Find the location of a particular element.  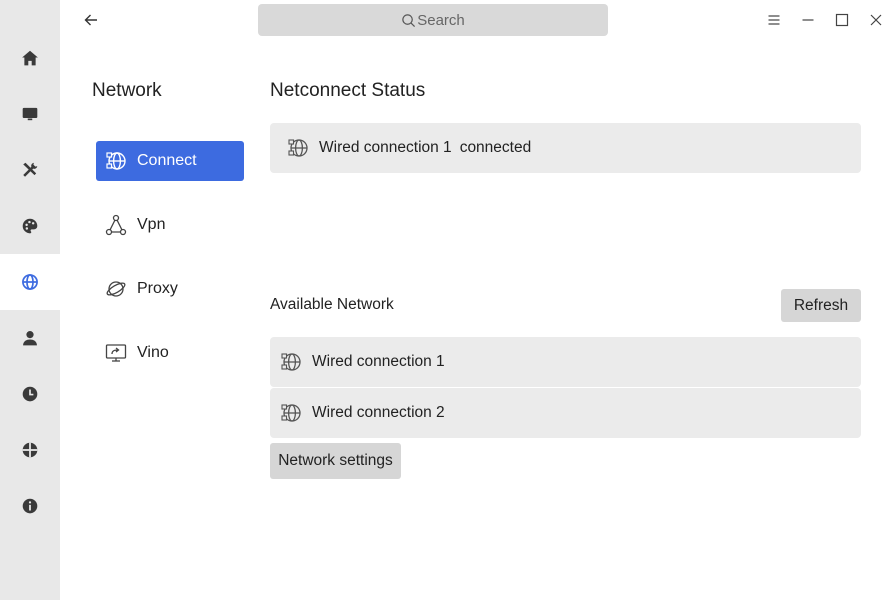

rail-item-display is located at coordinates (30, 114).